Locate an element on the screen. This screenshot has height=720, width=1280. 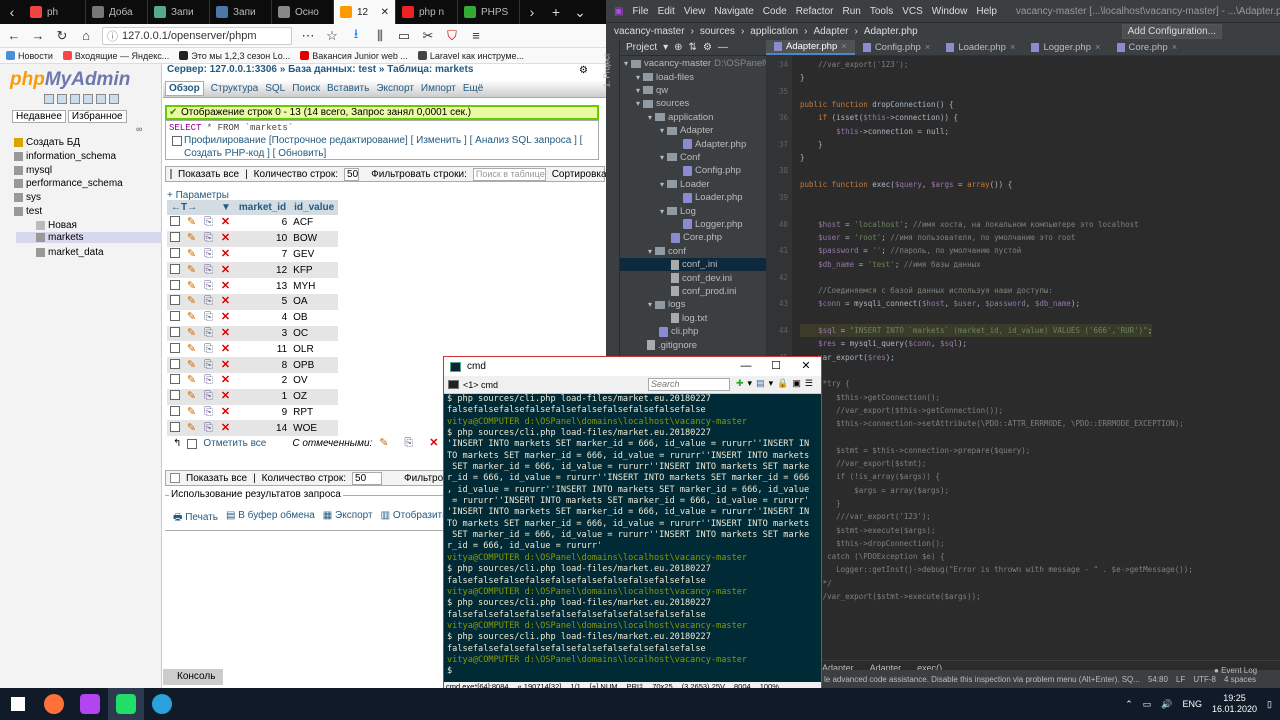
tree-item-test: test is located at coordinates (28, 211).